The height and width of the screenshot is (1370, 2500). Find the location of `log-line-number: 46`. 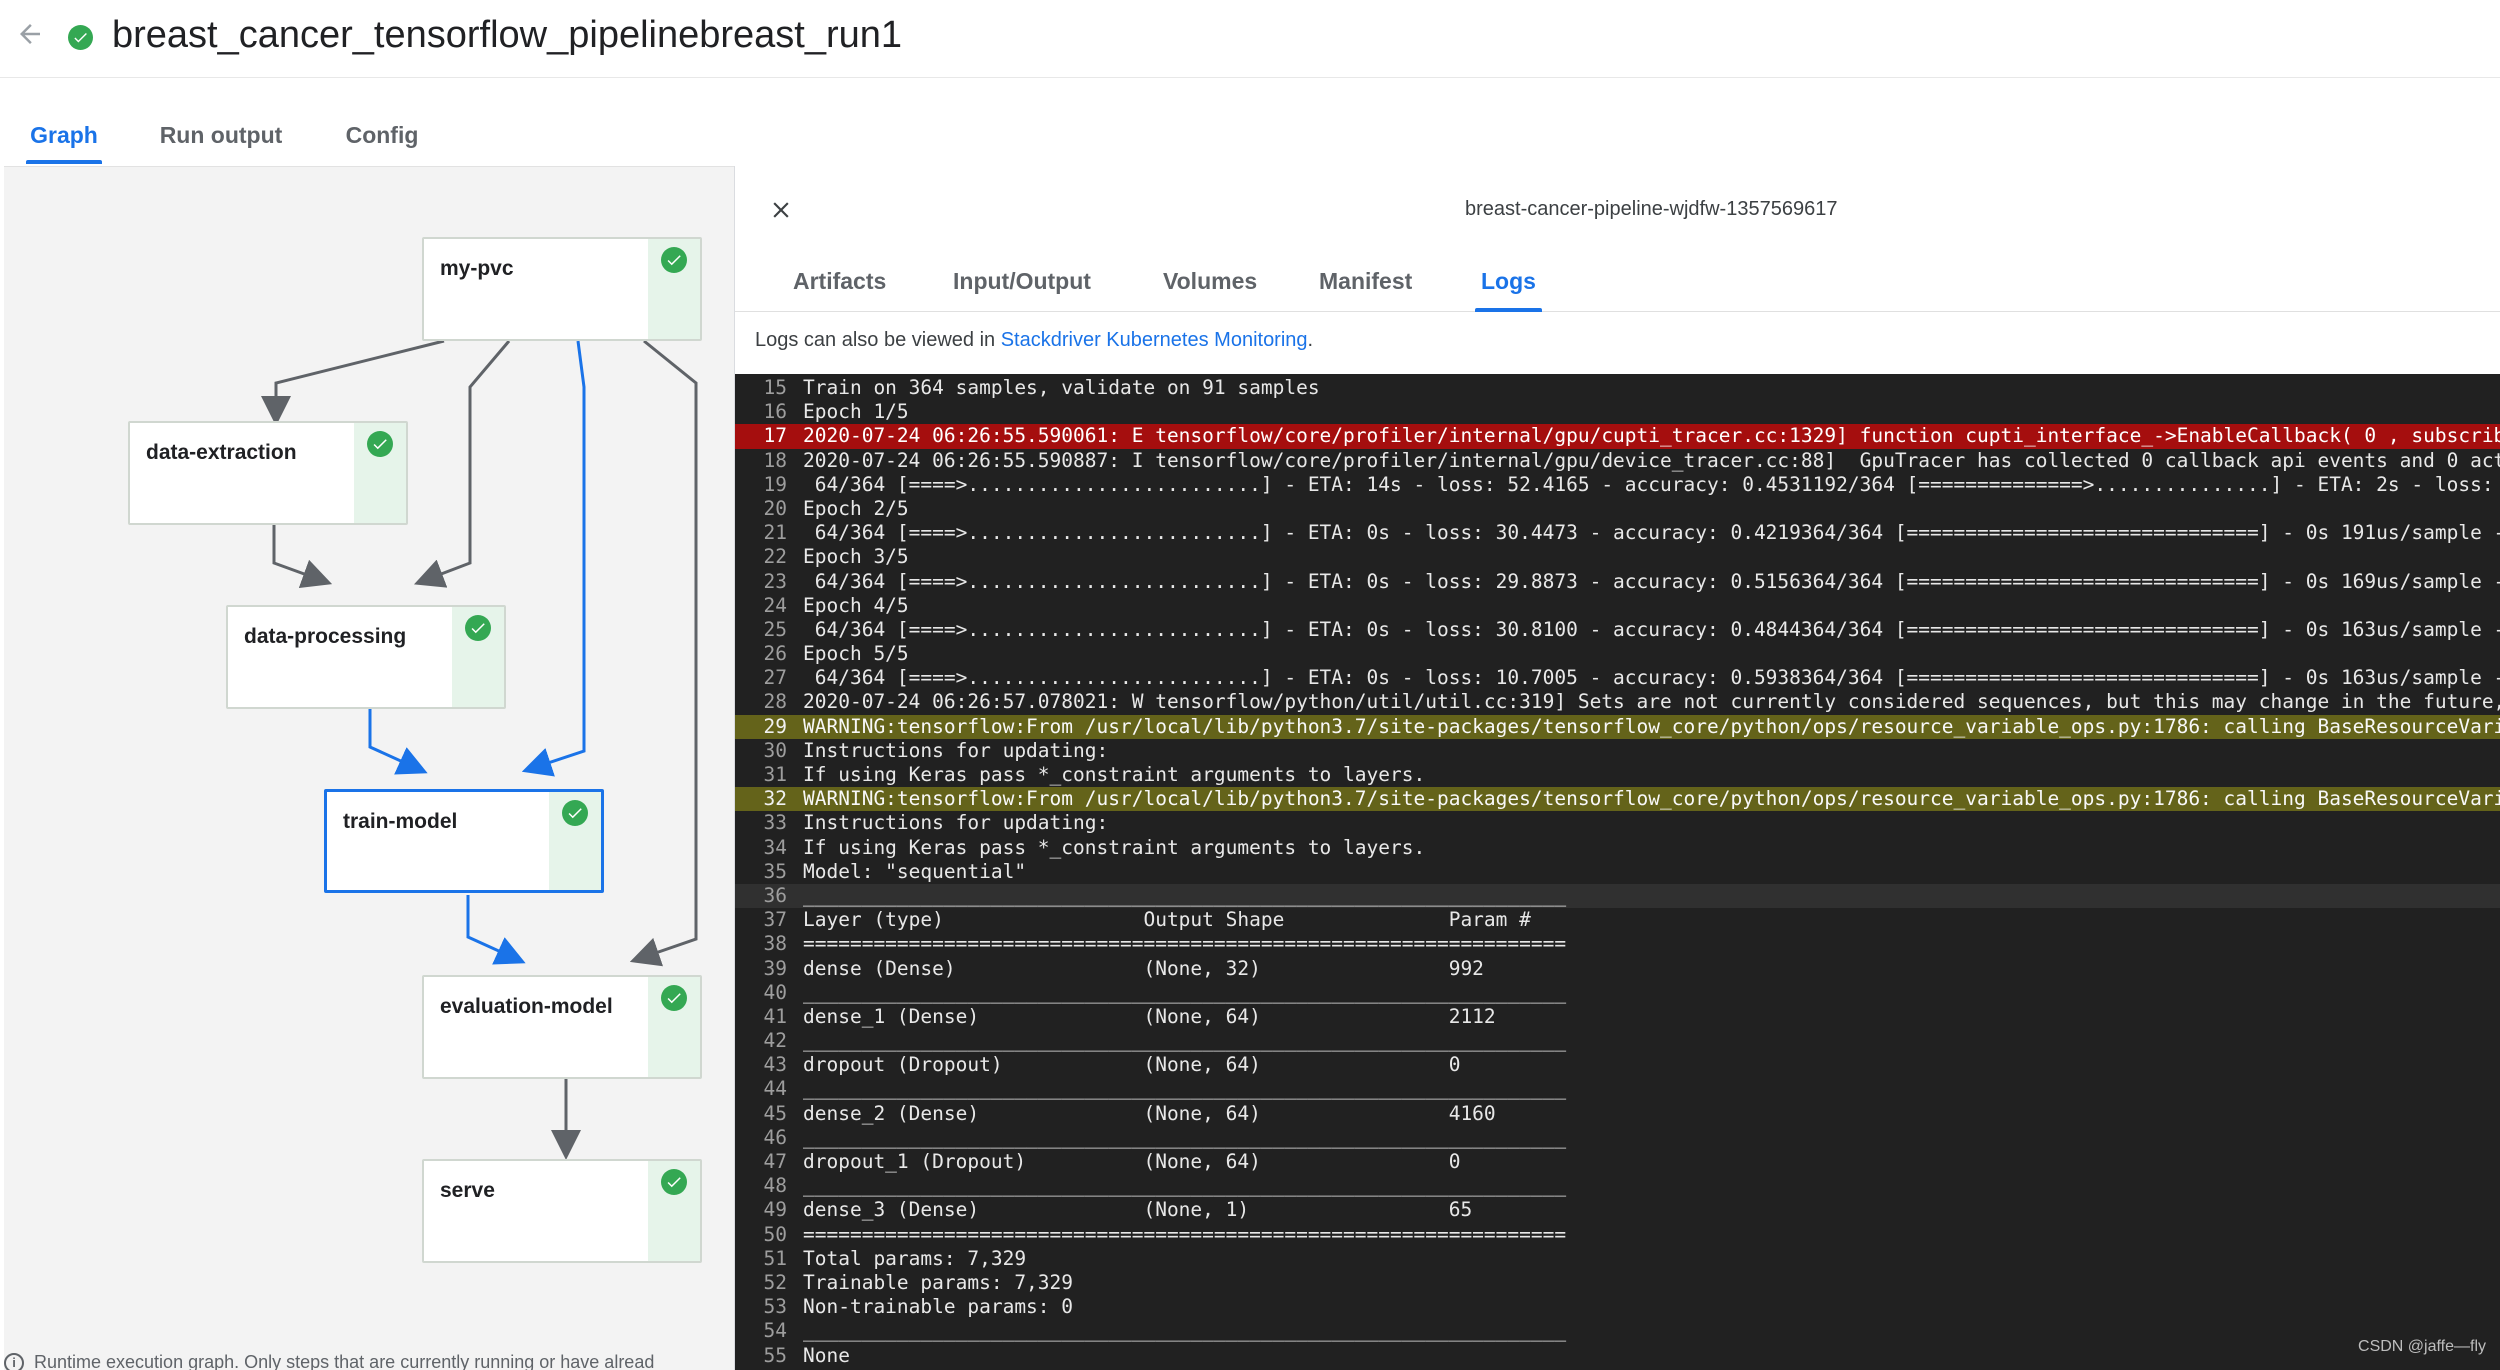

log-line-number: 46 is located at coordinates (775, 1137).